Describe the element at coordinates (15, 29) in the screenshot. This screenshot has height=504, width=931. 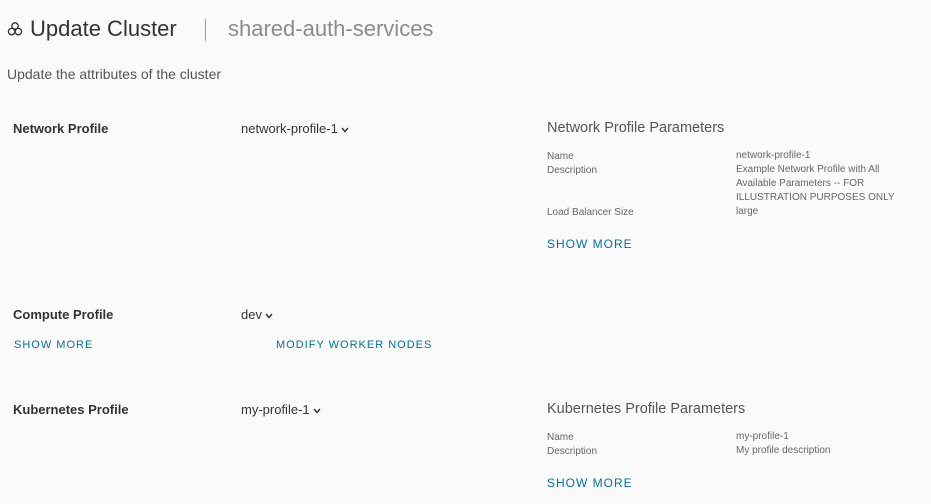
I see `cluster-icon` at that location.